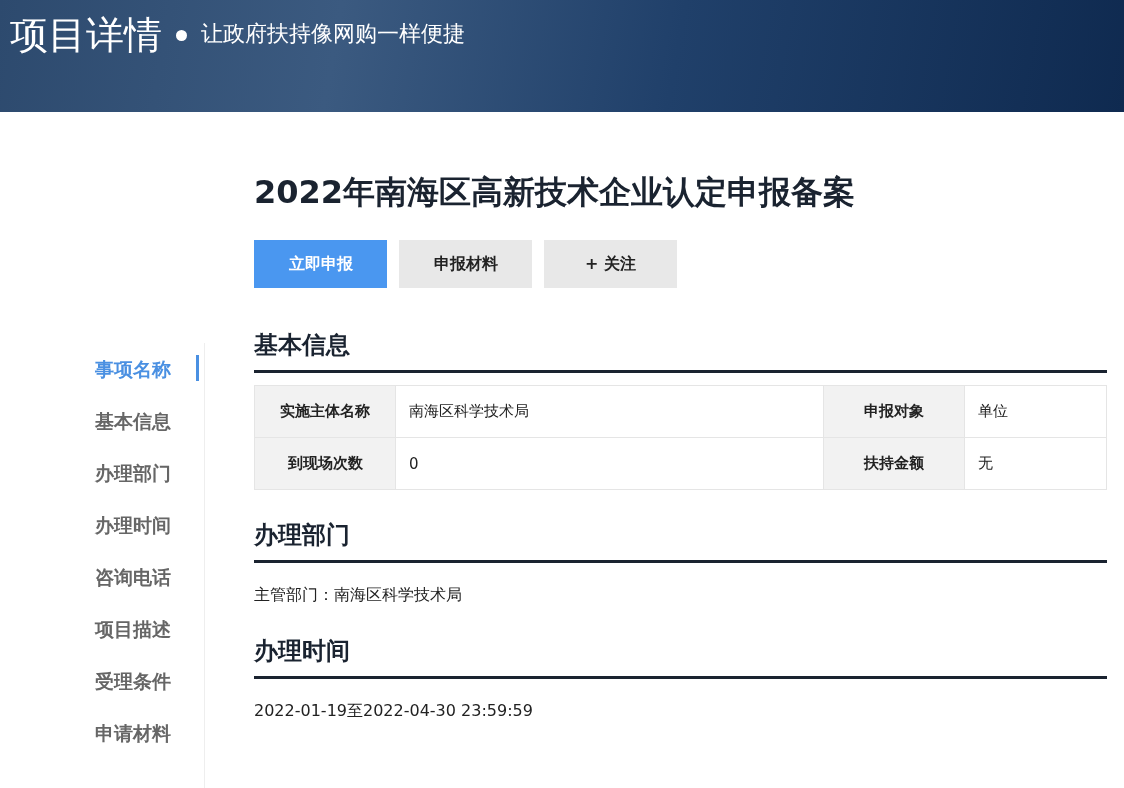  Describe the element at coordinates (147, 420) in the screenshot. I see `nav-item: 基本信息` at that location.